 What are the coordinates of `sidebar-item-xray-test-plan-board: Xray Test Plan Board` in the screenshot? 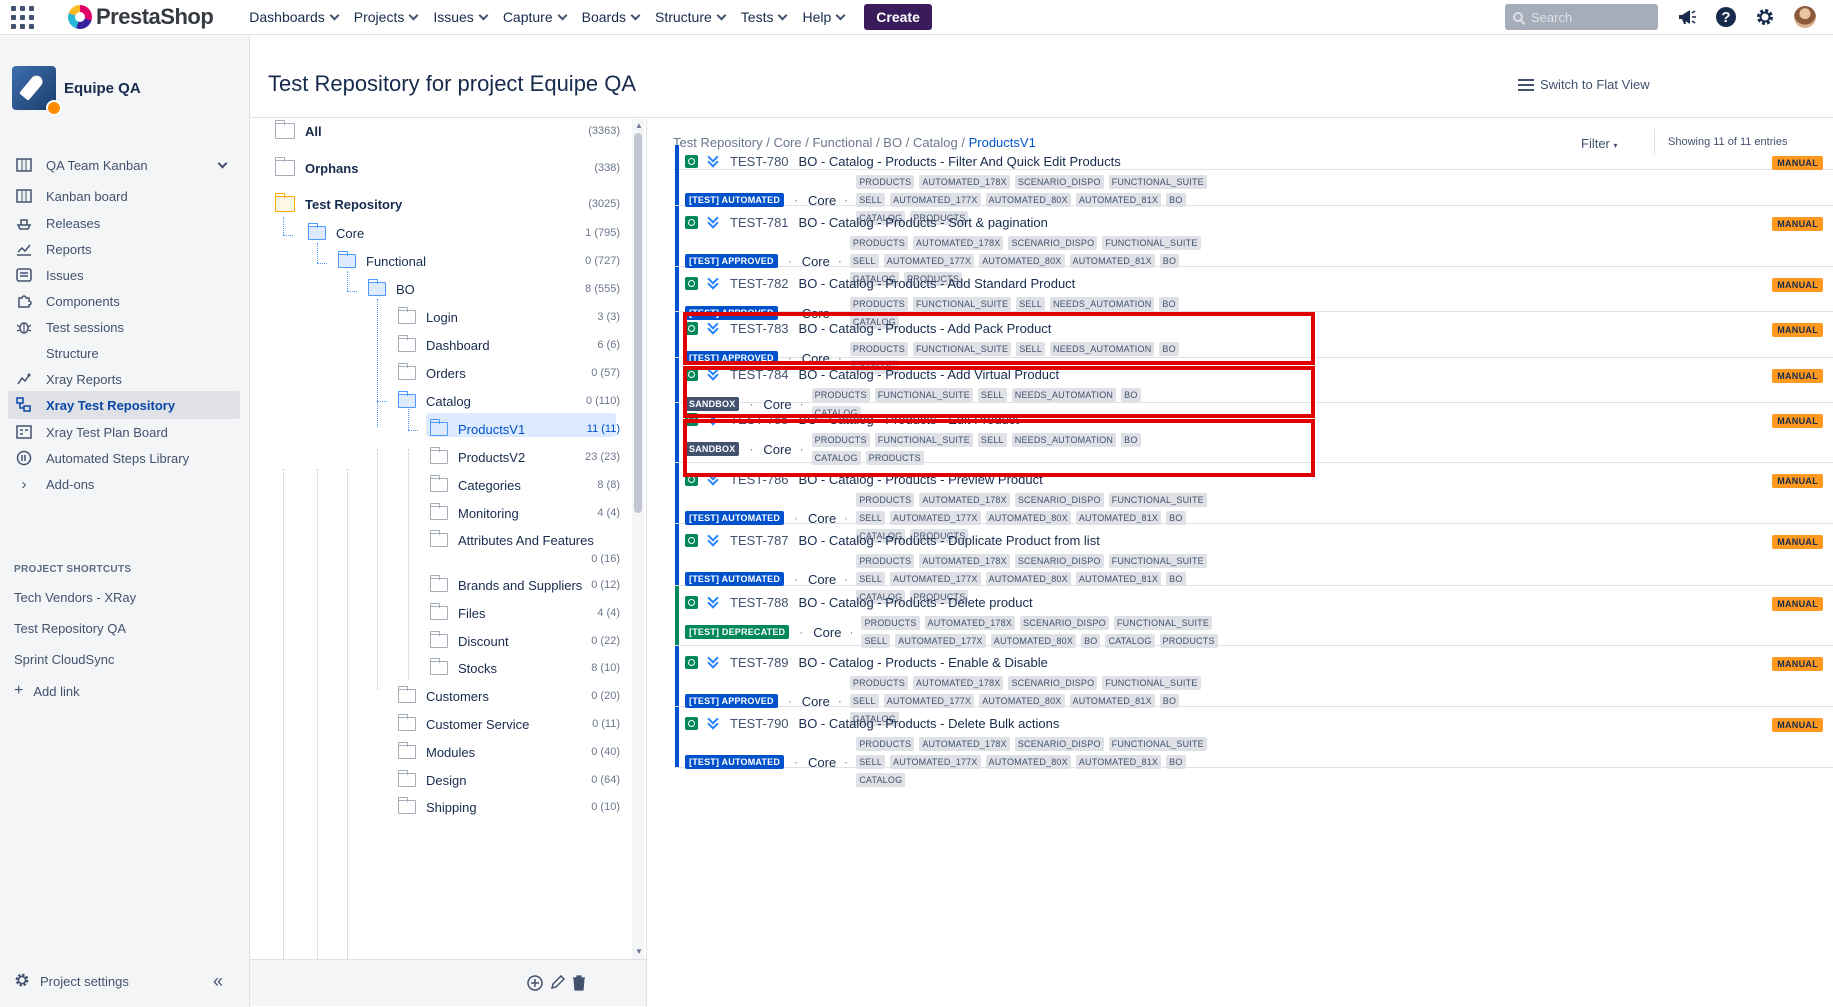 It's located at (124, 432).